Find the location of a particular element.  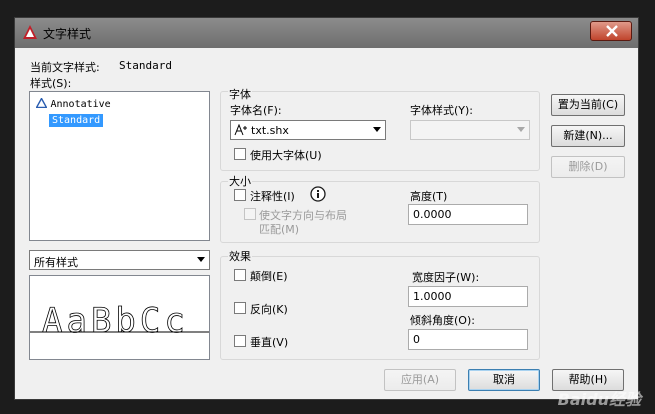

watermark-logo: Baidu经验 is located at coordinates (599, 399).